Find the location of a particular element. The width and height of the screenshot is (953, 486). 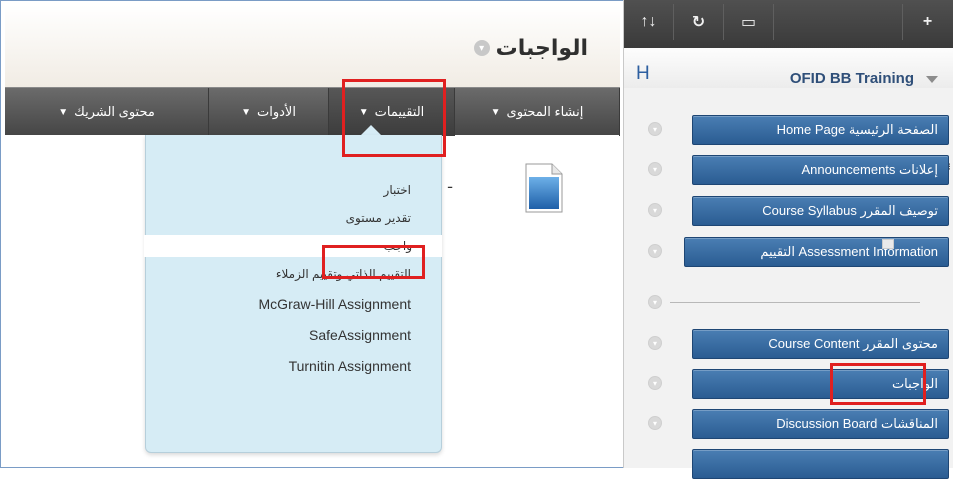

calendar-icon is located at coordinates (888, 244).